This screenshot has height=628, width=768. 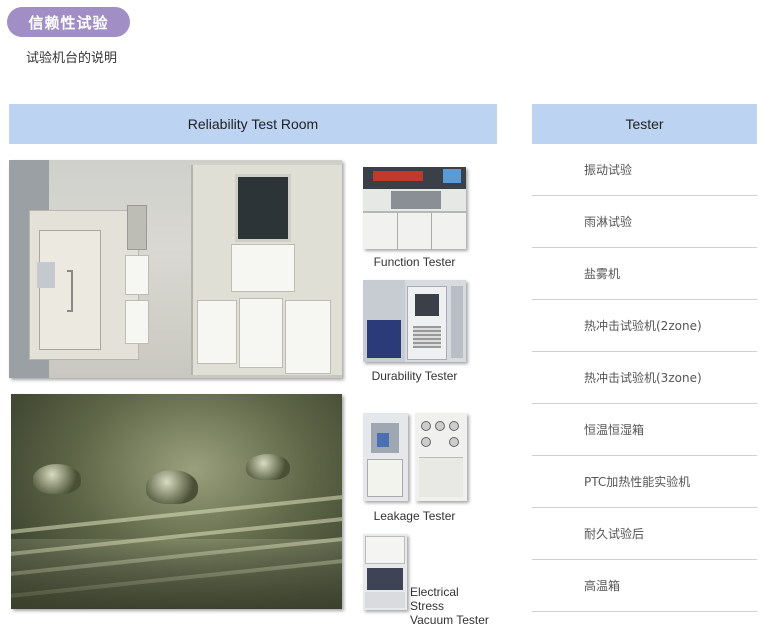 What do you see at coordinates (644, 326) in the screenshot?
I see `list-item: 热冲击试验机(2zone)` at bounding box center [644, 326].